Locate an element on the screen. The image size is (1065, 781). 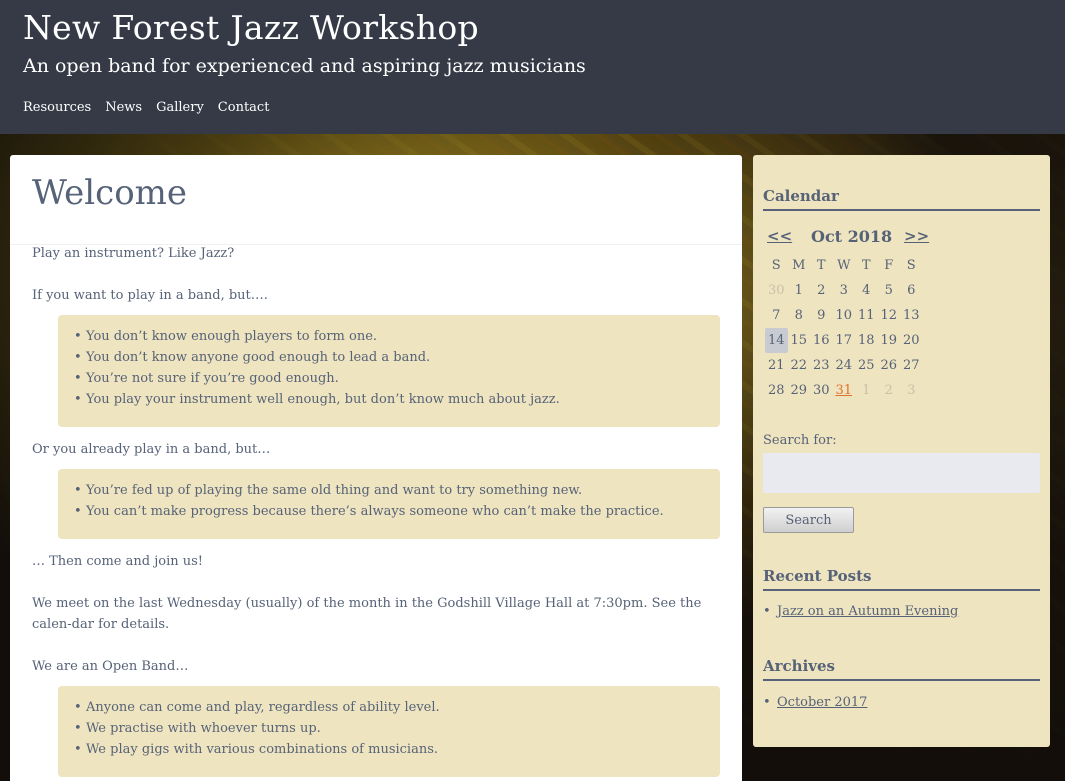
list-item: October 2017 is located at coordinates (815, 702).